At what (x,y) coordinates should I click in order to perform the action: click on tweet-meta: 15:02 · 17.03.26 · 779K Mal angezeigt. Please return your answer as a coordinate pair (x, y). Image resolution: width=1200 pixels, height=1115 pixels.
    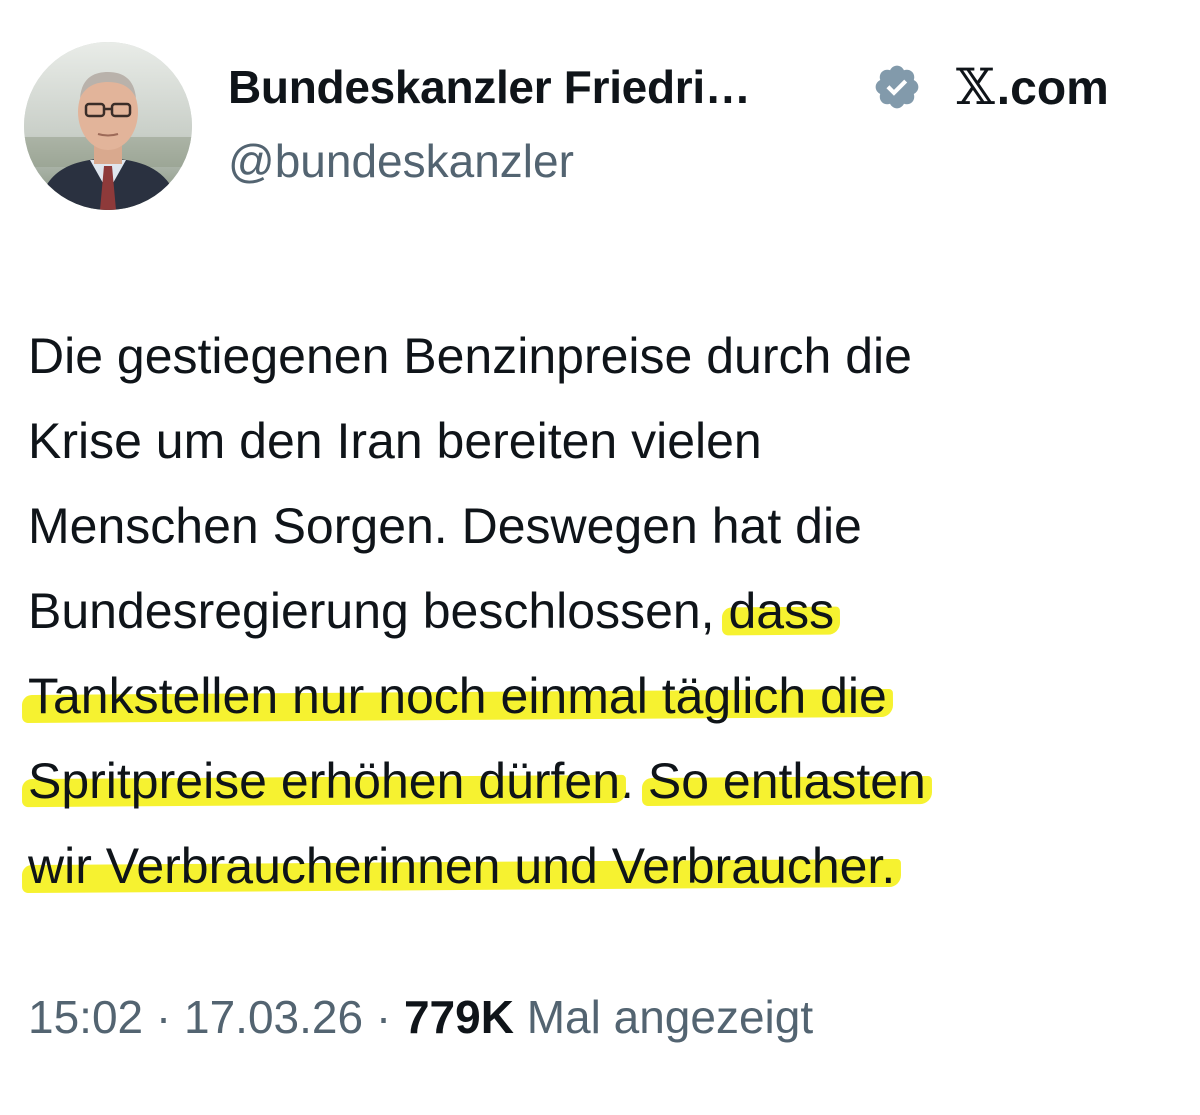
    Looking at the image, I should click on (420, 1017).